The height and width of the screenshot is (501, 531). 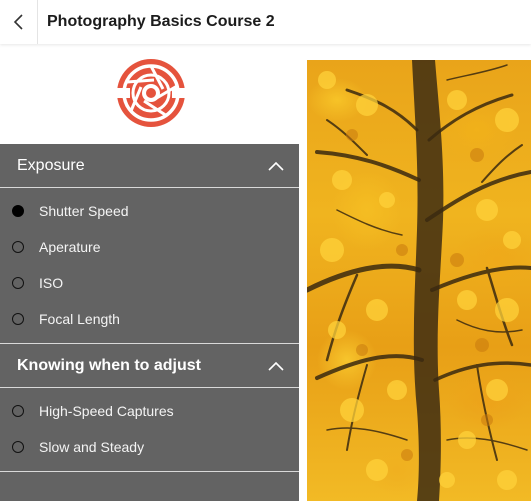 I want to click on lesson-item-aperature: Aperature, so click(x=149, y=247).